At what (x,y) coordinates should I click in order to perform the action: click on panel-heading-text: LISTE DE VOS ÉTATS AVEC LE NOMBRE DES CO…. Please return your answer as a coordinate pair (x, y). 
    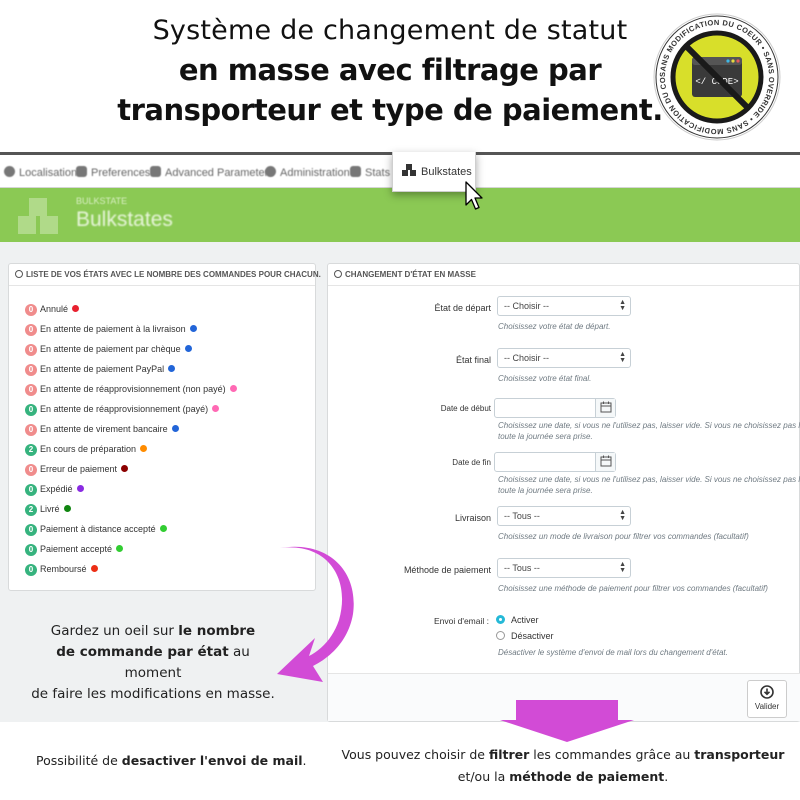
    Looking at the image, I should click on (173, 274).